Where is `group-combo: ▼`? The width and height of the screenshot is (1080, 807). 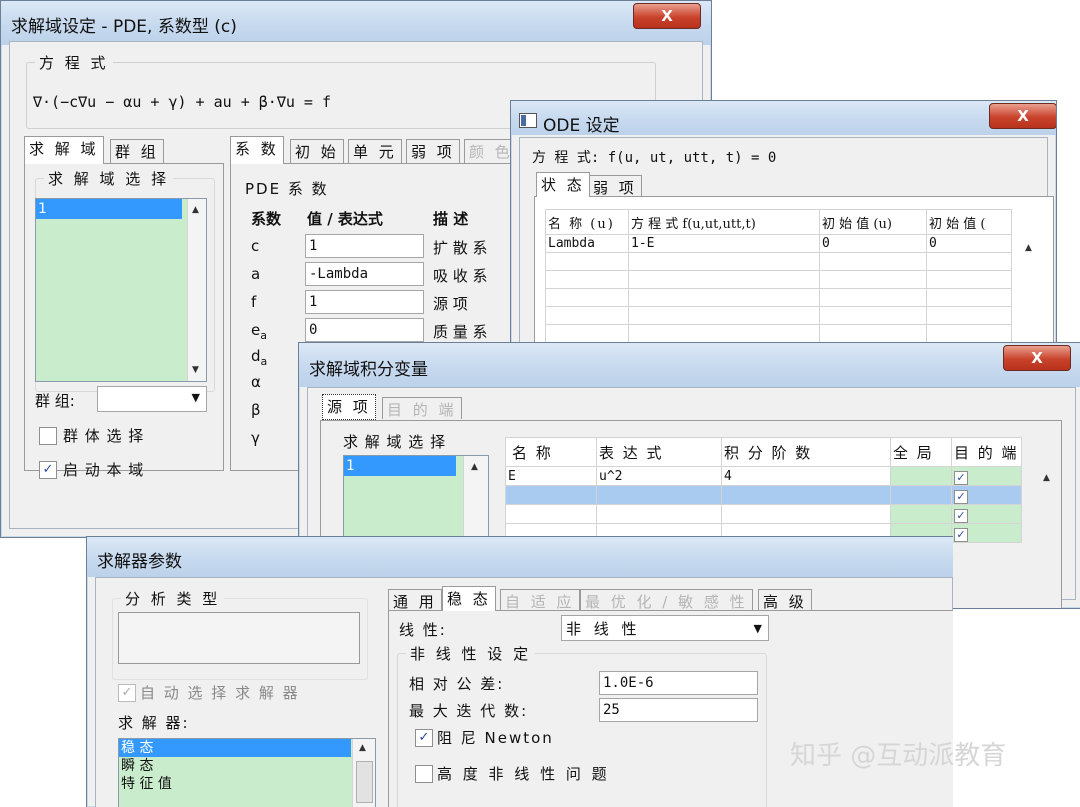 group-combo: ▼ is located at coordinates (152, 399).